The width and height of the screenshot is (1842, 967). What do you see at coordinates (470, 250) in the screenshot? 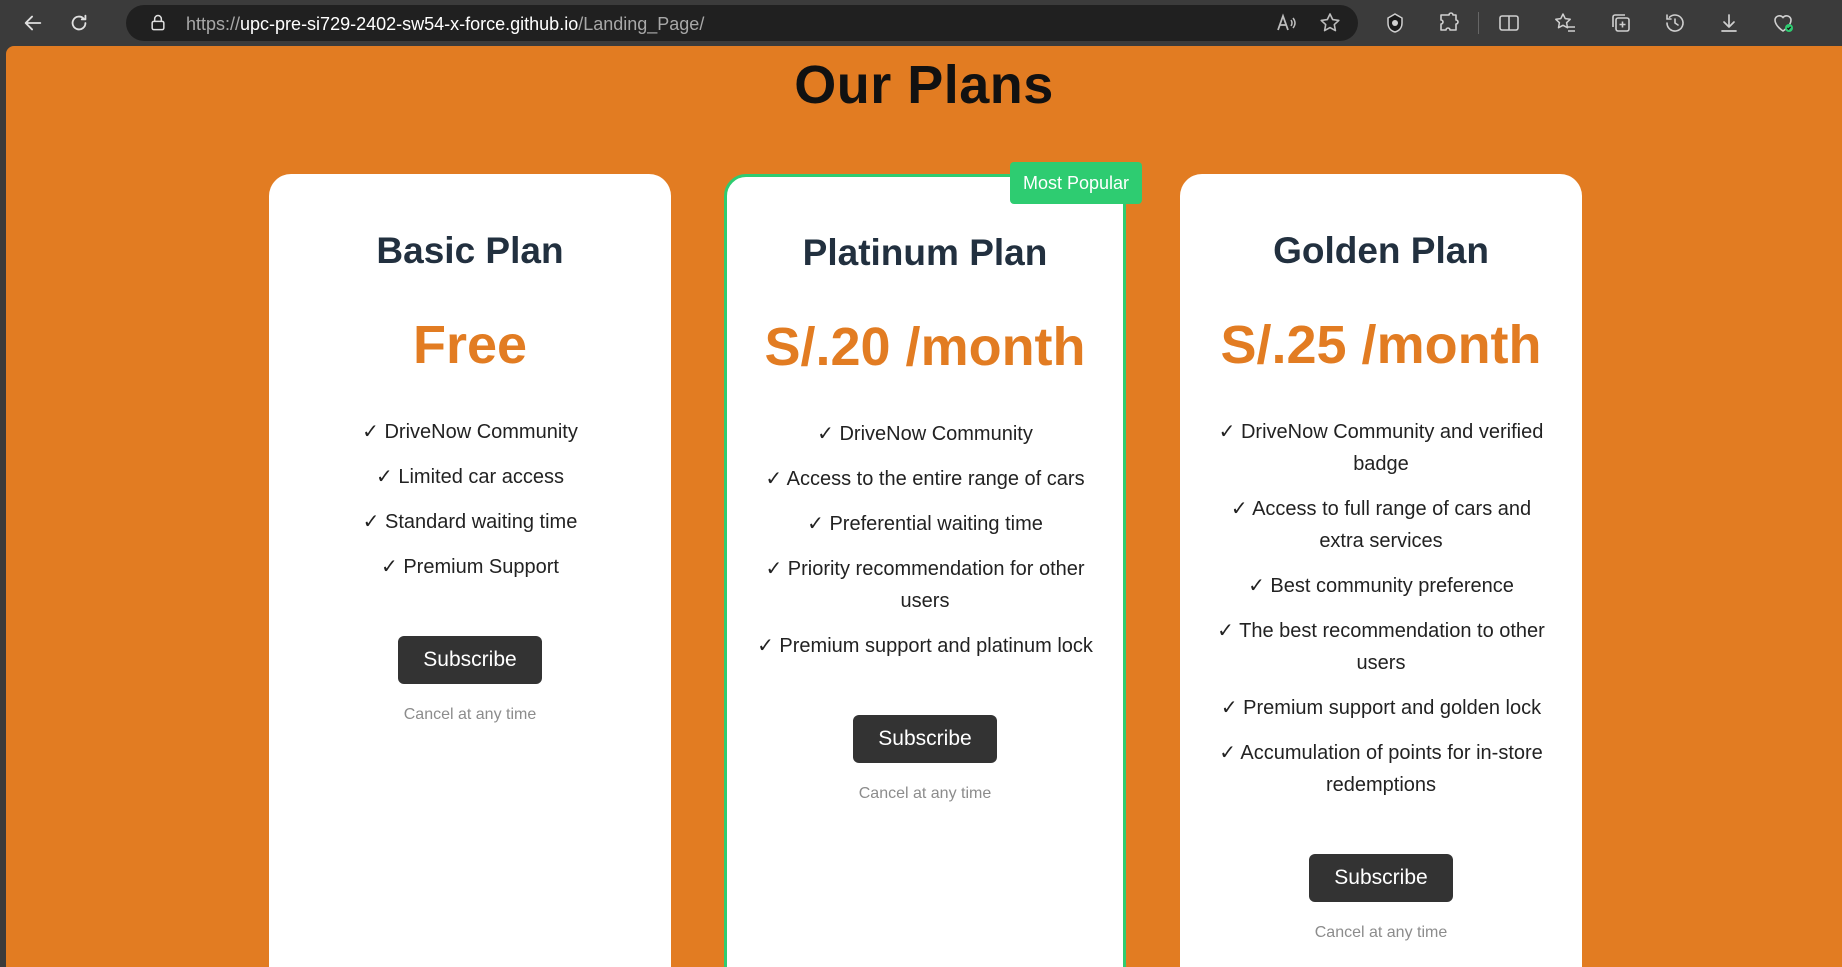
I see `plan-name: Basic Plan` at bounding box center [470, 250].